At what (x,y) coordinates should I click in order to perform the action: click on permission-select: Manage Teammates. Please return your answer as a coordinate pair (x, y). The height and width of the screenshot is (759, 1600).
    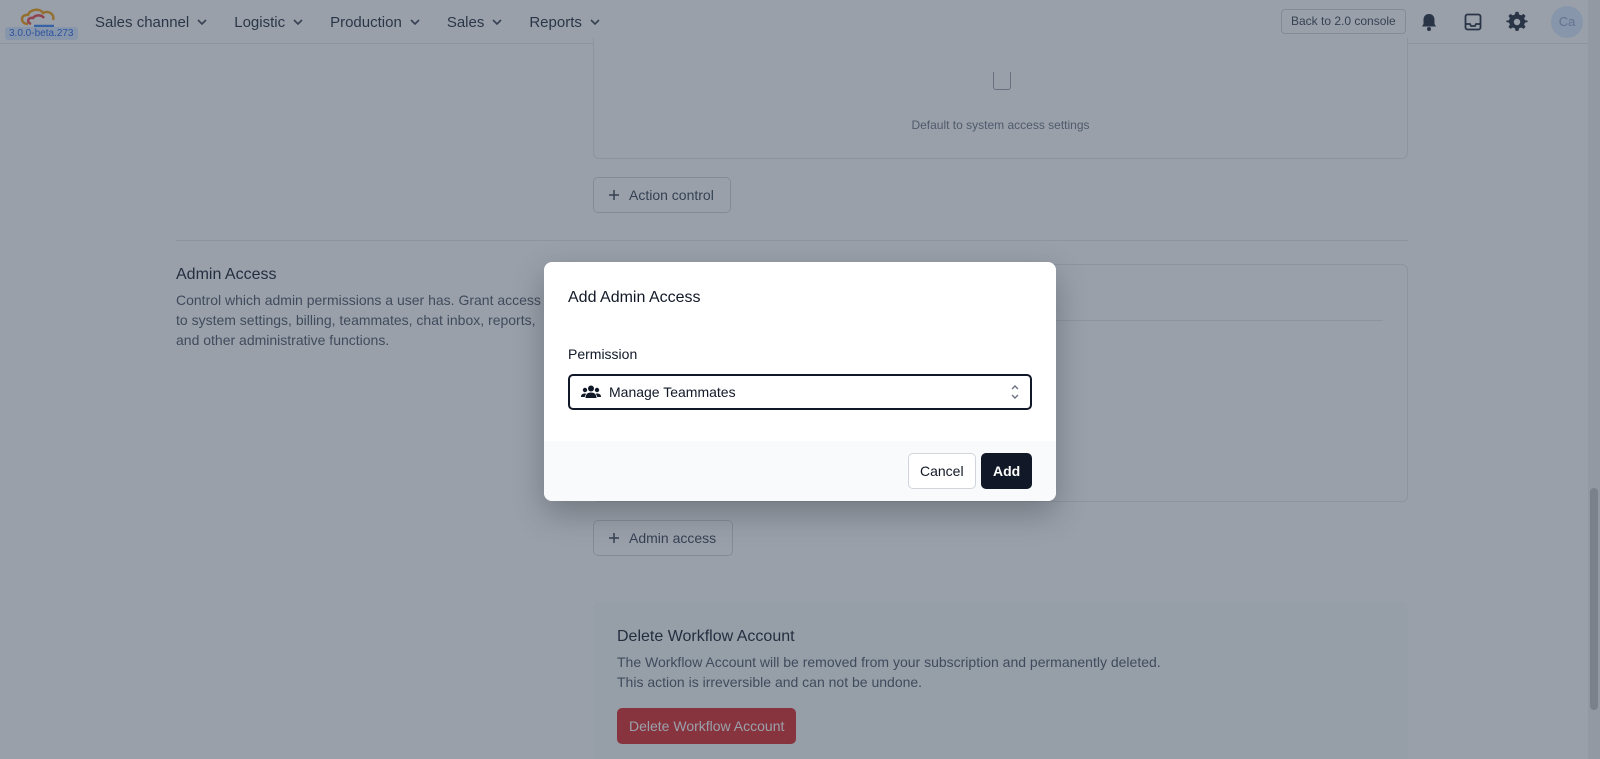
    Looking at the image, I should click on (800, 392).